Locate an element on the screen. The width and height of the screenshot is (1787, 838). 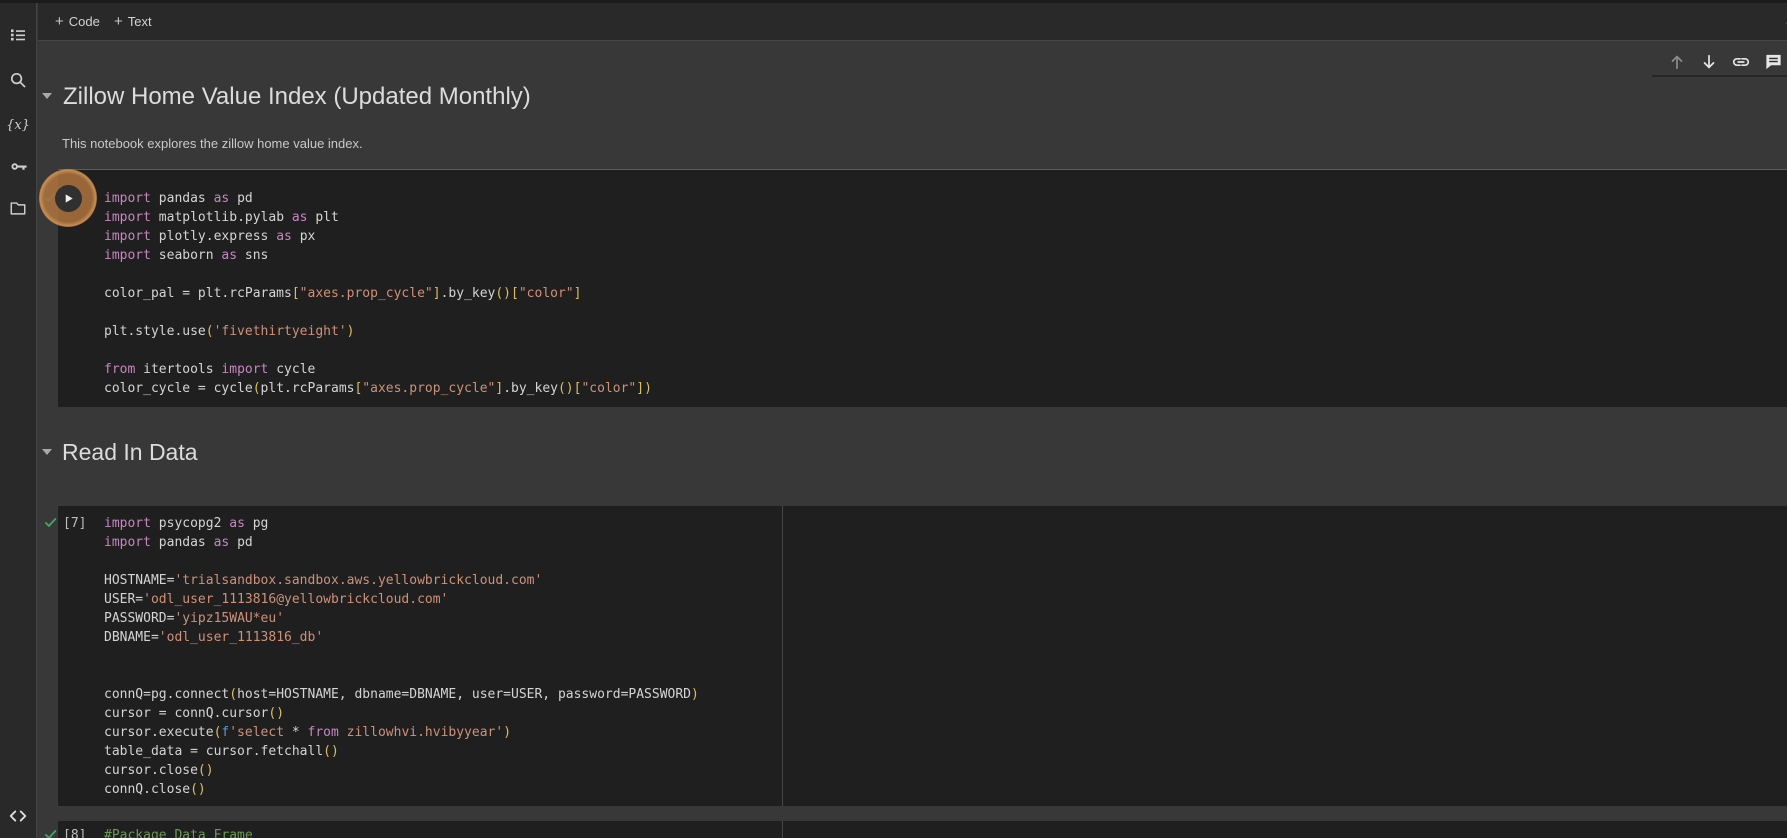
secrets-key-icon is located at coordinates (18, 166).